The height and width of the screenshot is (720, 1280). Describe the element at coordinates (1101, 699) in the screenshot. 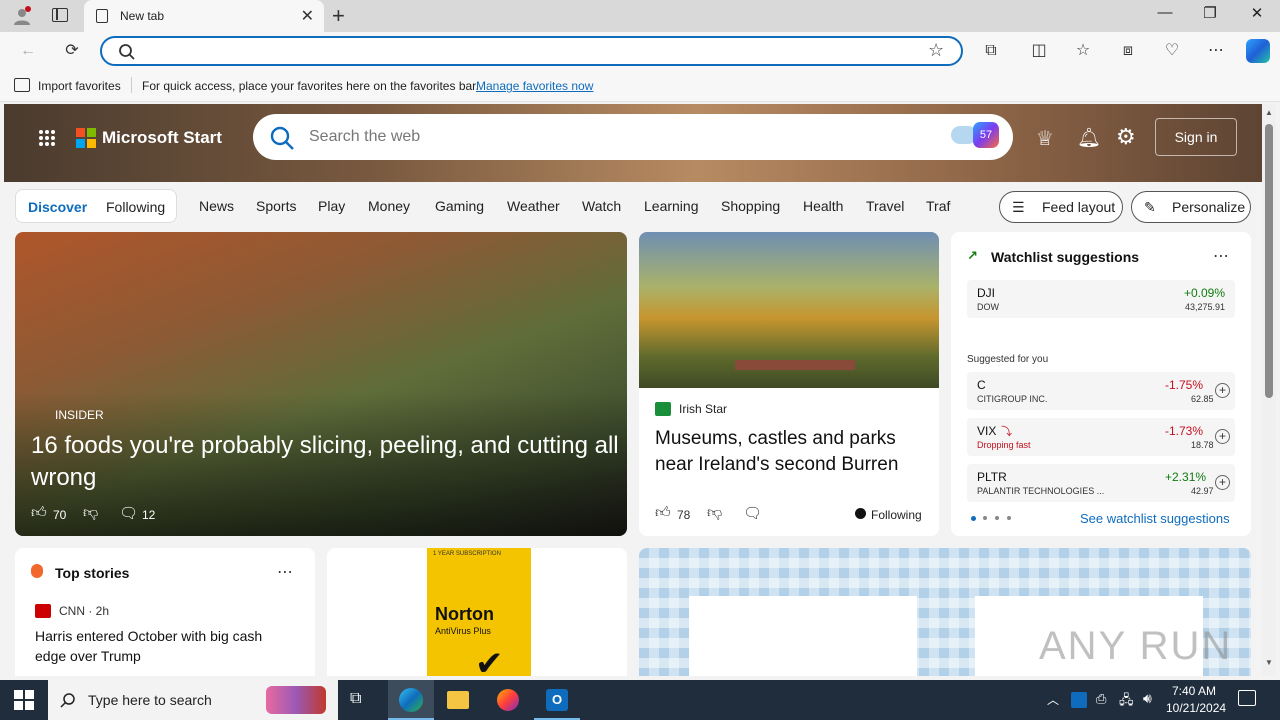

I see `tray-app-icon: ⎙` at that location.